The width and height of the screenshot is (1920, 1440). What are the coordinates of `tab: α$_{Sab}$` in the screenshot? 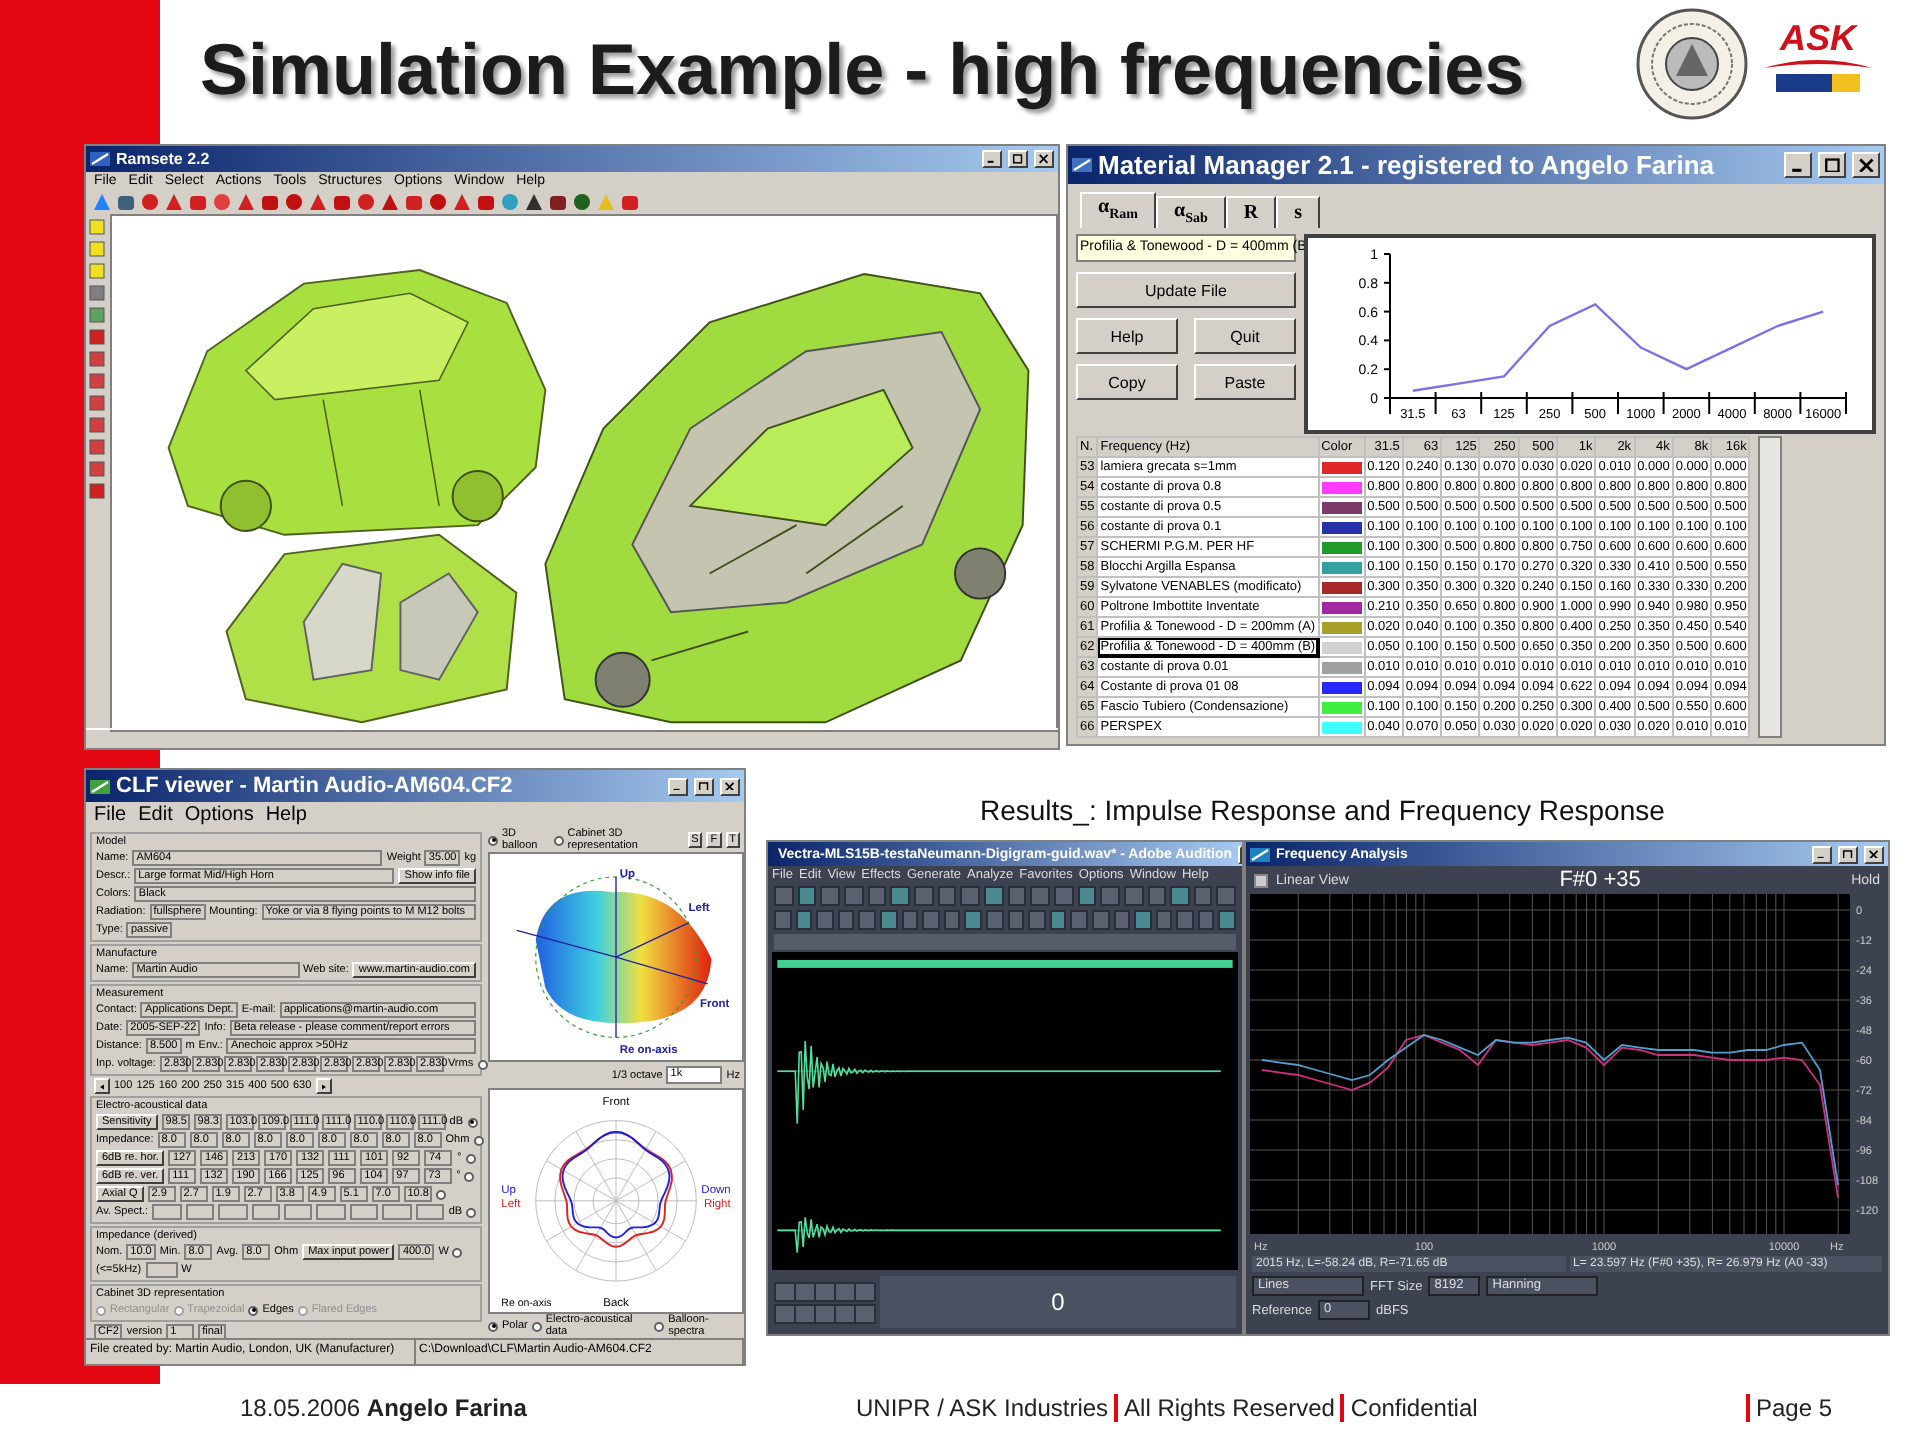 It's located at (1190, 212).